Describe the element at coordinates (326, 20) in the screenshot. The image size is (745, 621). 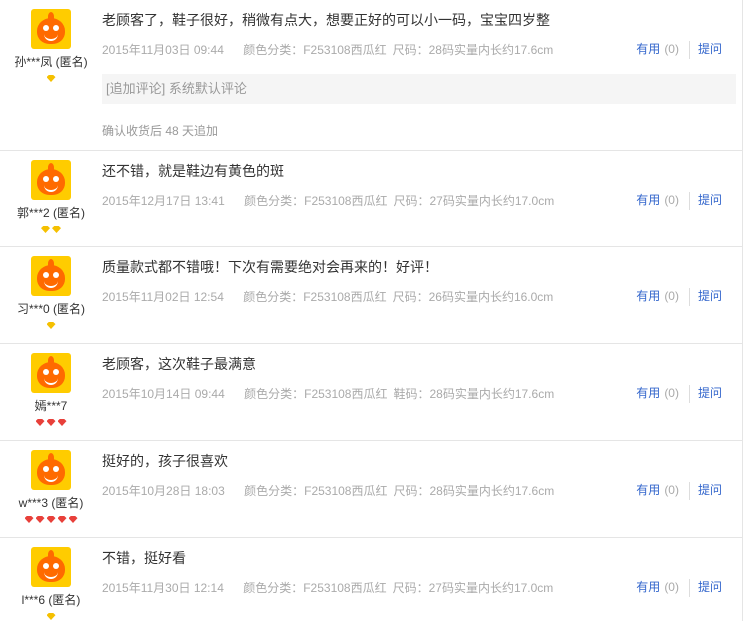
I see `review-text: 老顾客了，鞋子很好，稍微有点大，想要正好的可以小一码，宝宝四岁整` at that location.